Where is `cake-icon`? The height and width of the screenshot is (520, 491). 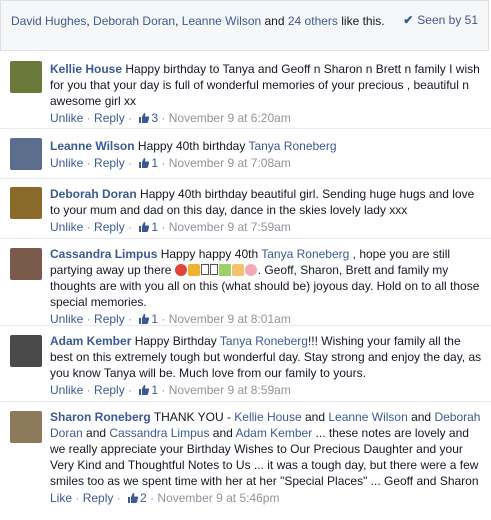
cake-icon is located at coordinates (237, 270).